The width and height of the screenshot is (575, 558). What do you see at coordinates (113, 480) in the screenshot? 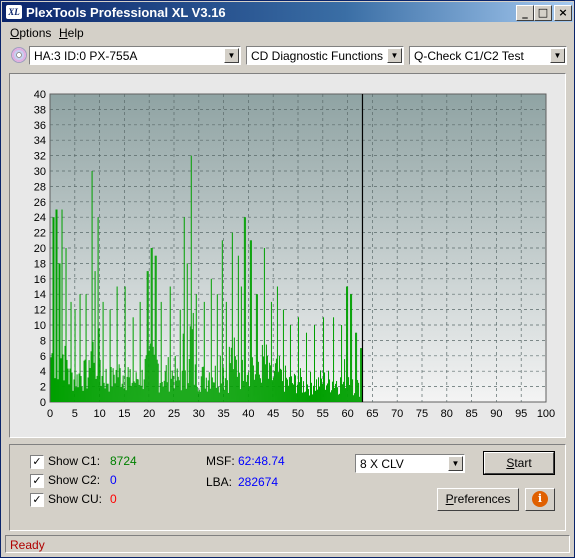
I see `c2-count: 0` at bounding box center [113, 480].